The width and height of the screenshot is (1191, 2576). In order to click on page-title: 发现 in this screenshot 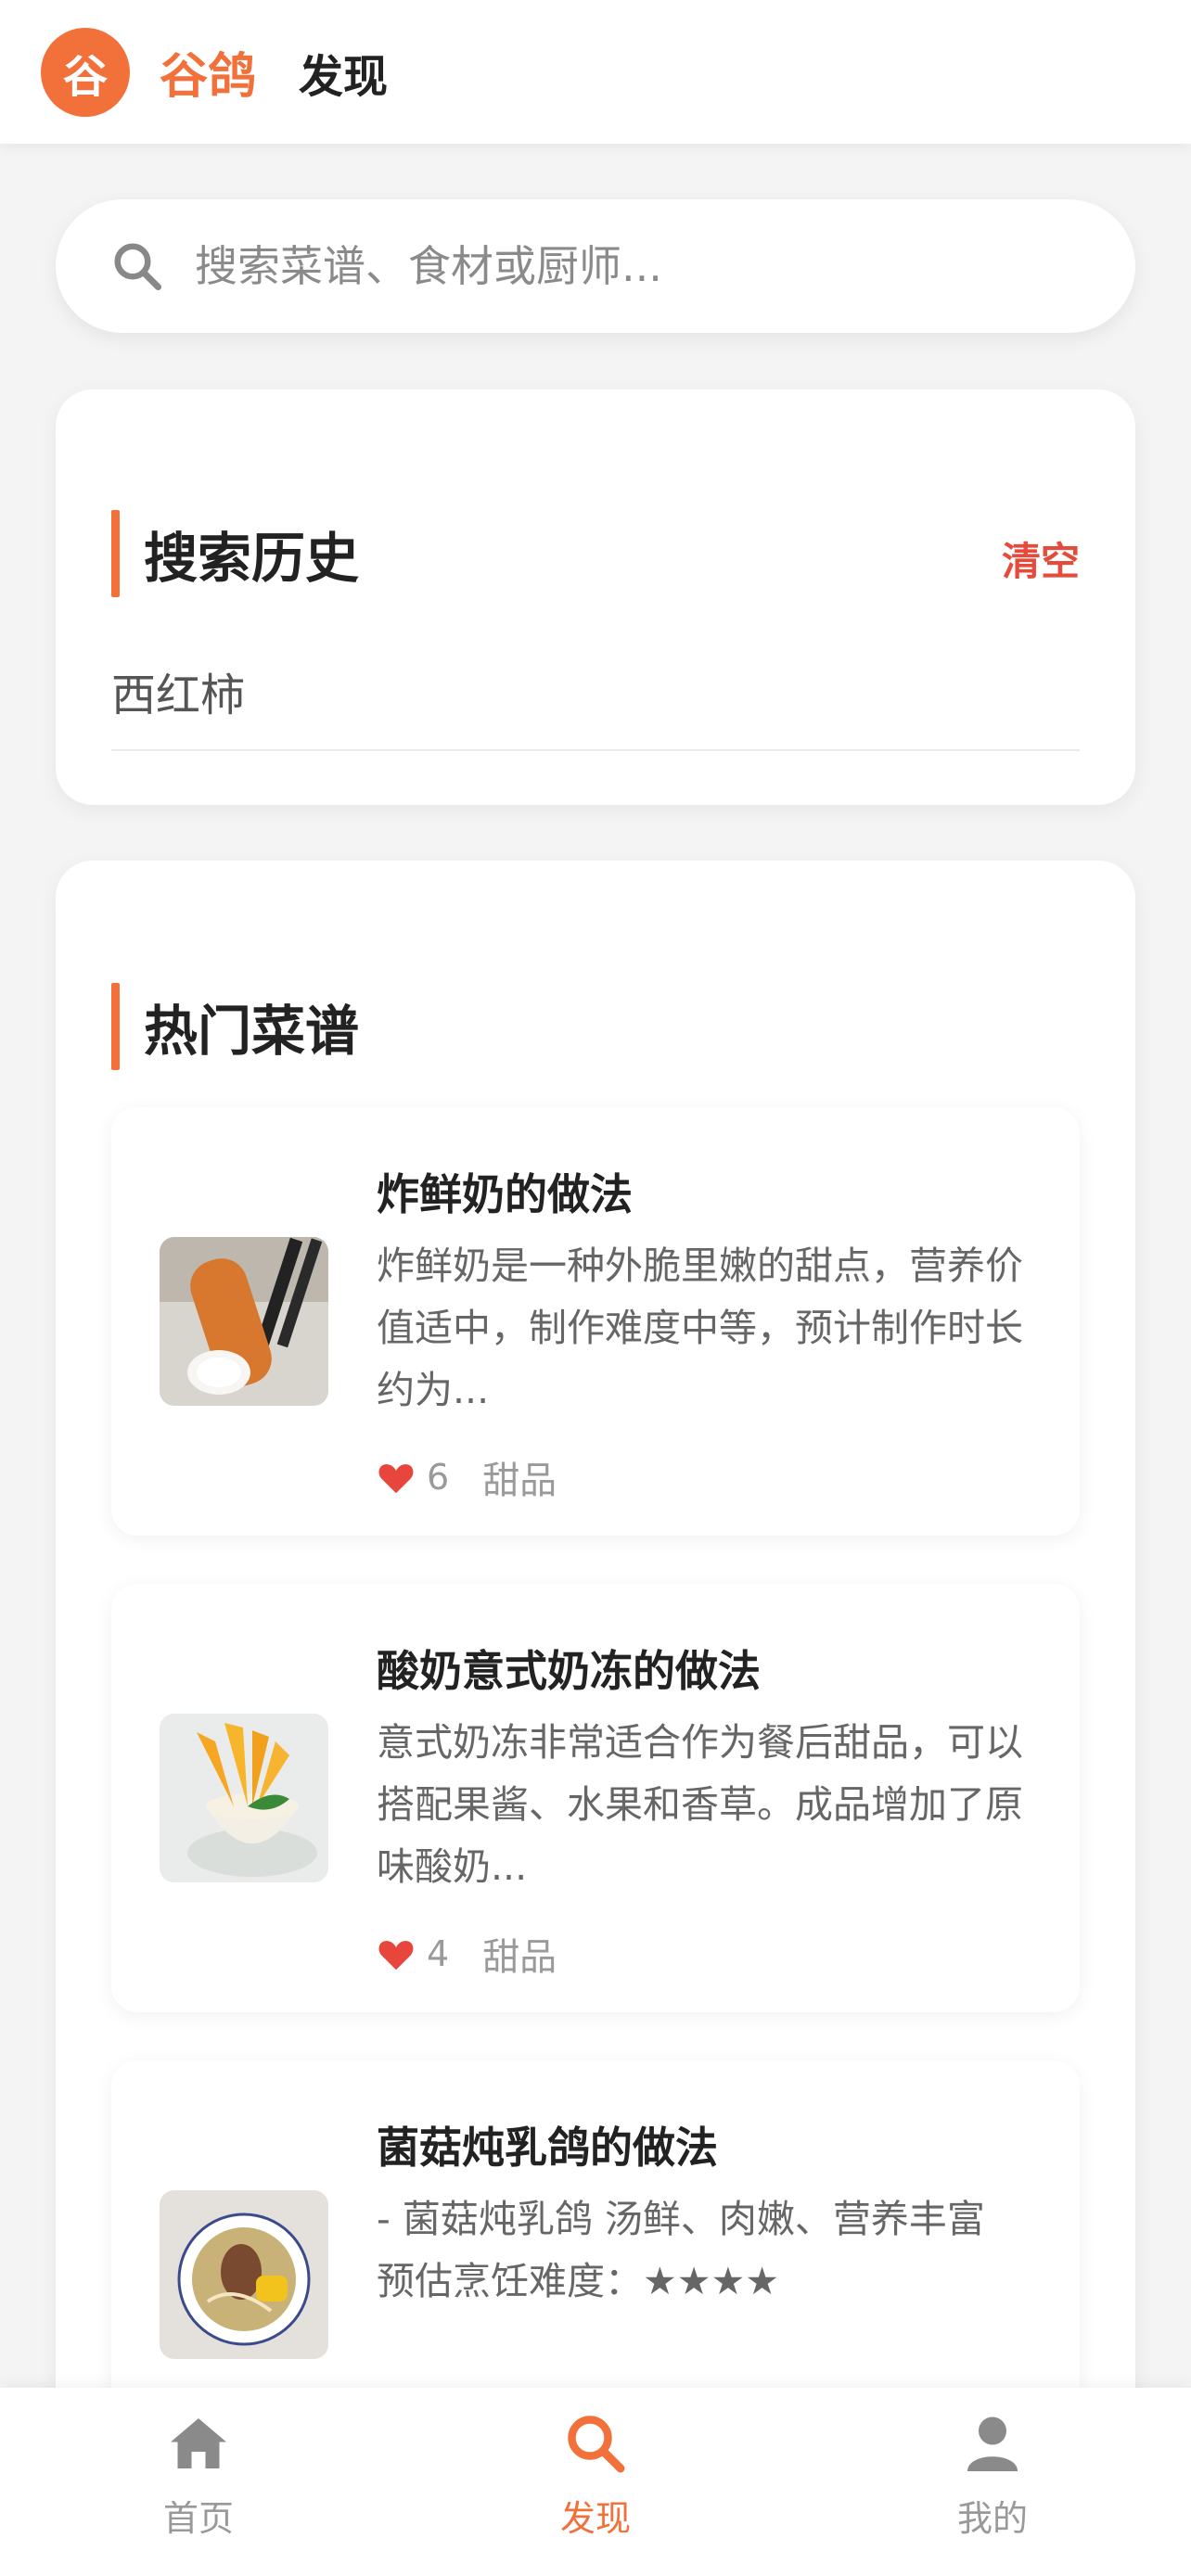, I will do `click(344, 76)`.